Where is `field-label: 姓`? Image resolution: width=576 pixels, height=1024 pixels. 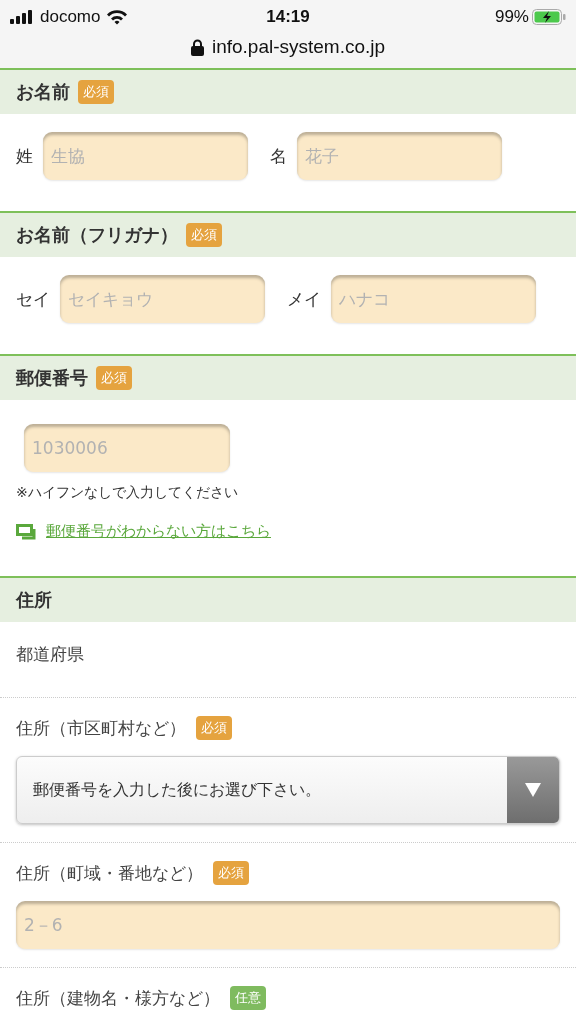 field-label: 姓 is located at coordinates (24, 156).